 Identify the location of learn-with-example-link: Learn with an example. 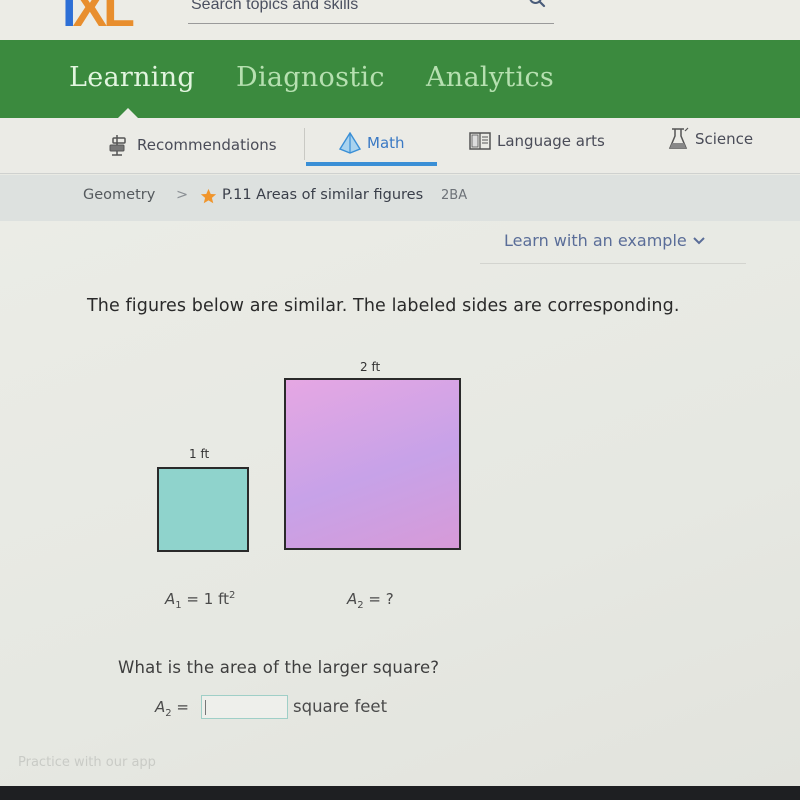
(604, 240).